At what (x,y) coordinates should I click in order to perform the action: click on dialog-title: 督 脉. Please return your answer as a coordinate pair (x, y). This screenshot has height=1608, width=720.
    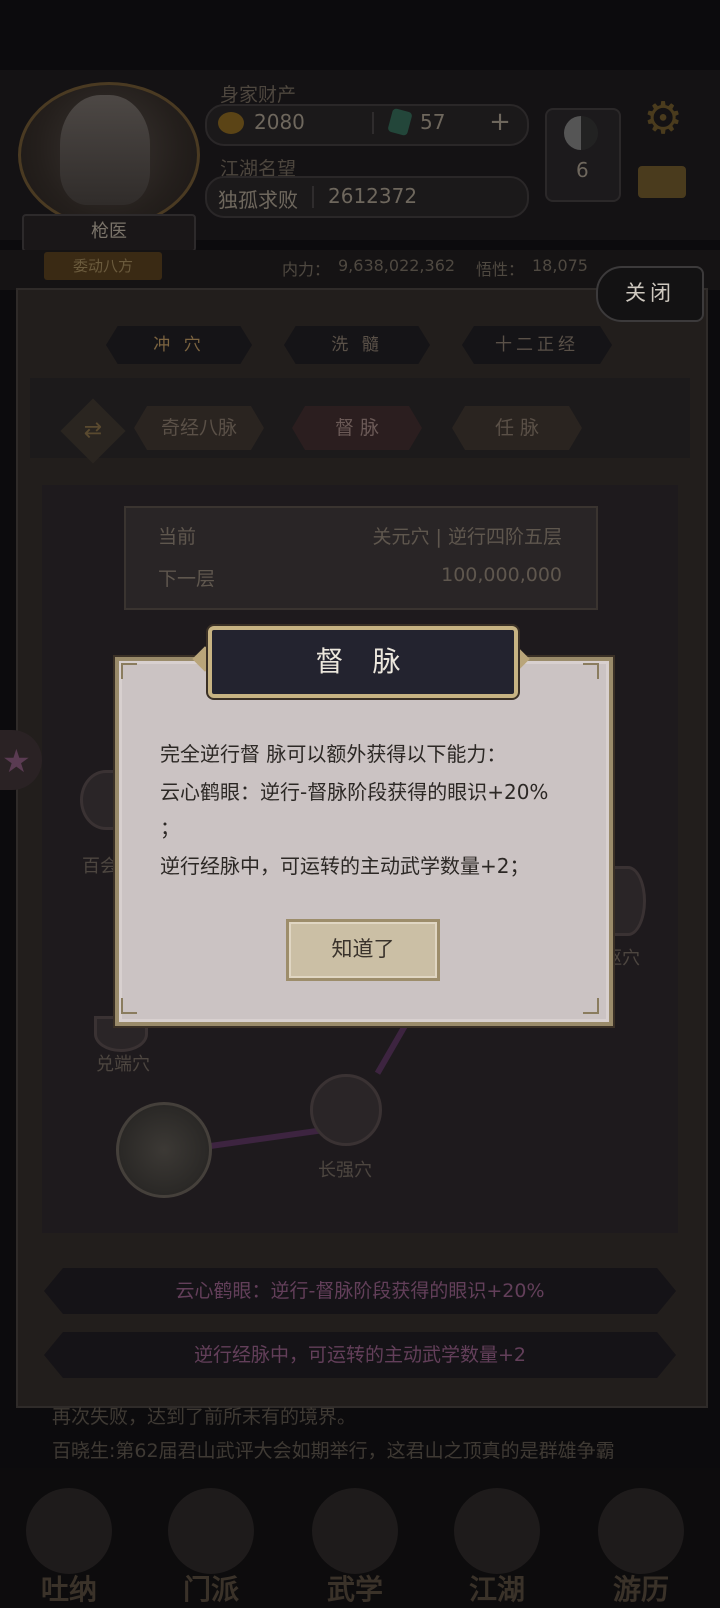
    Looking at the image, I should click on (363, 661).